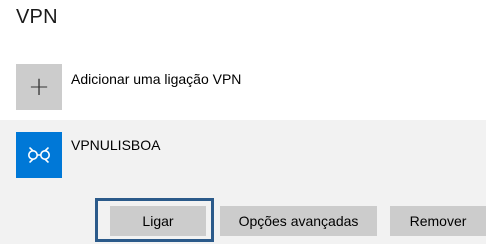 This screenshot has height=244, width=486. I want to click on vpn-connection-name: VPNULISBOA, so click(116, 145).